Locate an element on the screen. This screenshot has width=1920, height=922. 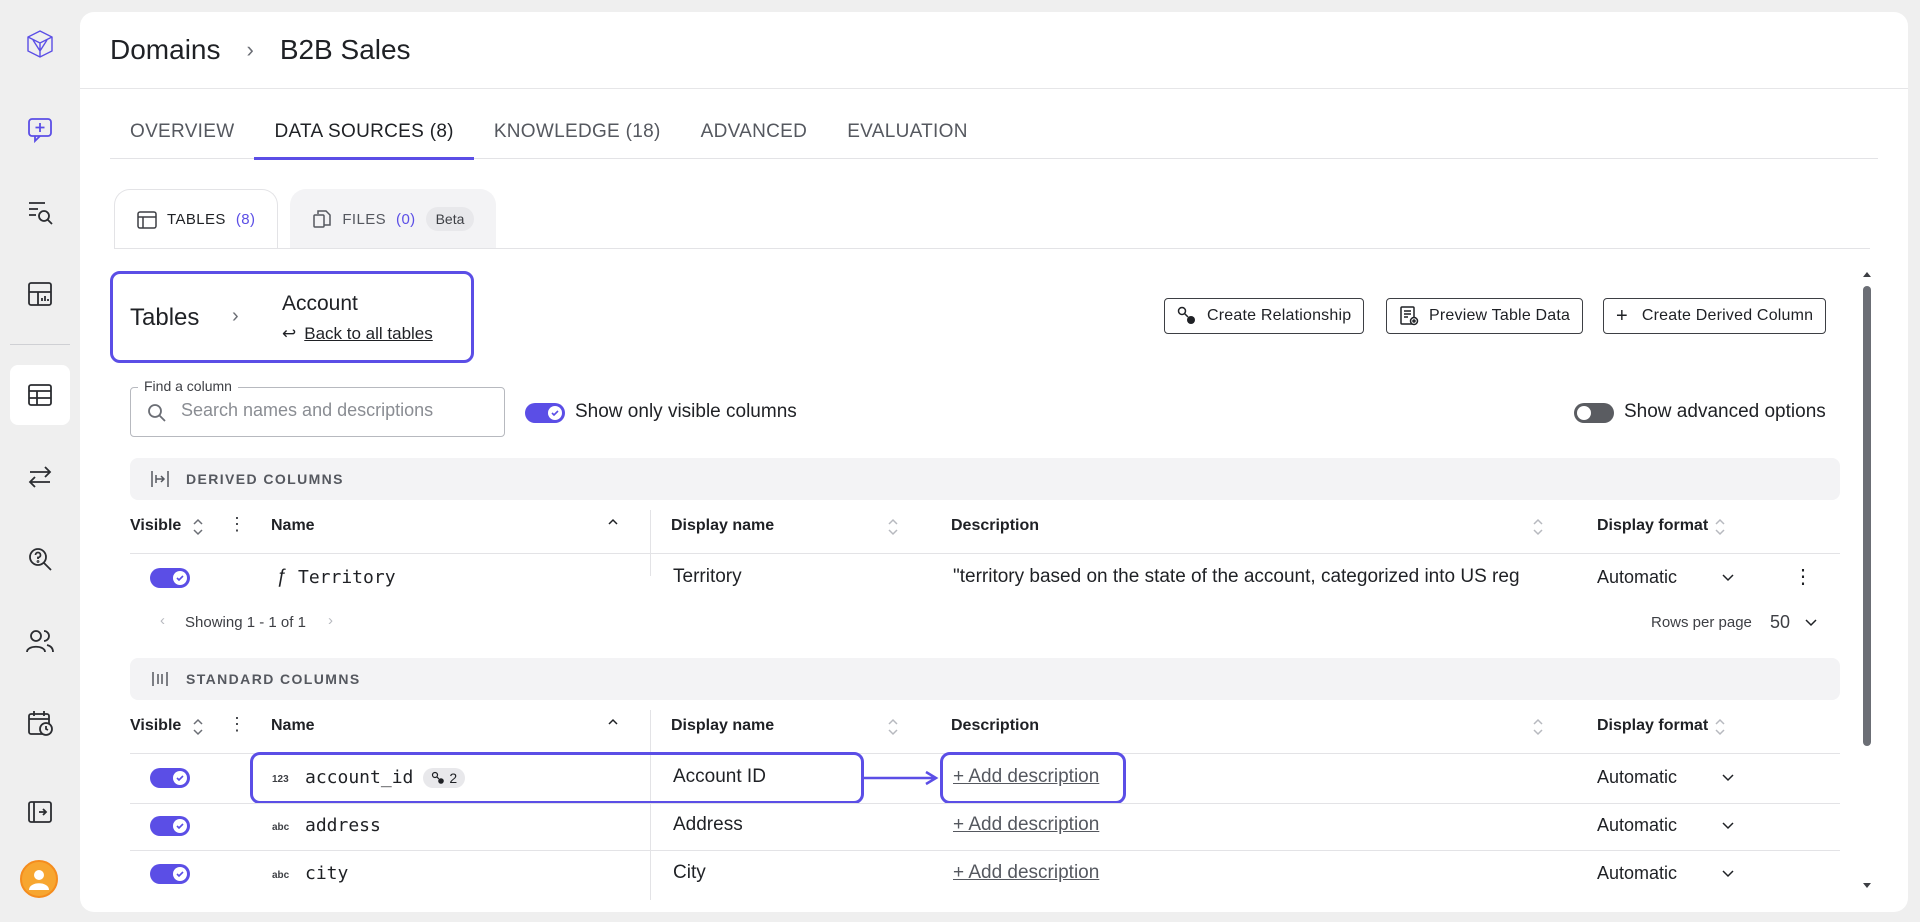
transfer-icon is located at coordinates (40, 477).